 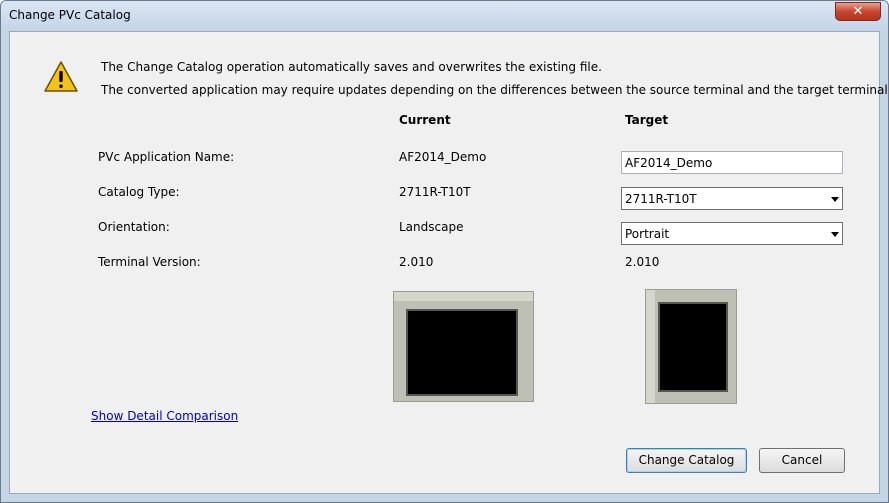 What do you see at coordinates (416, 262) in the screenshot?
I see `terminal-version-current: 2.010` at bounding box center [416, 262].